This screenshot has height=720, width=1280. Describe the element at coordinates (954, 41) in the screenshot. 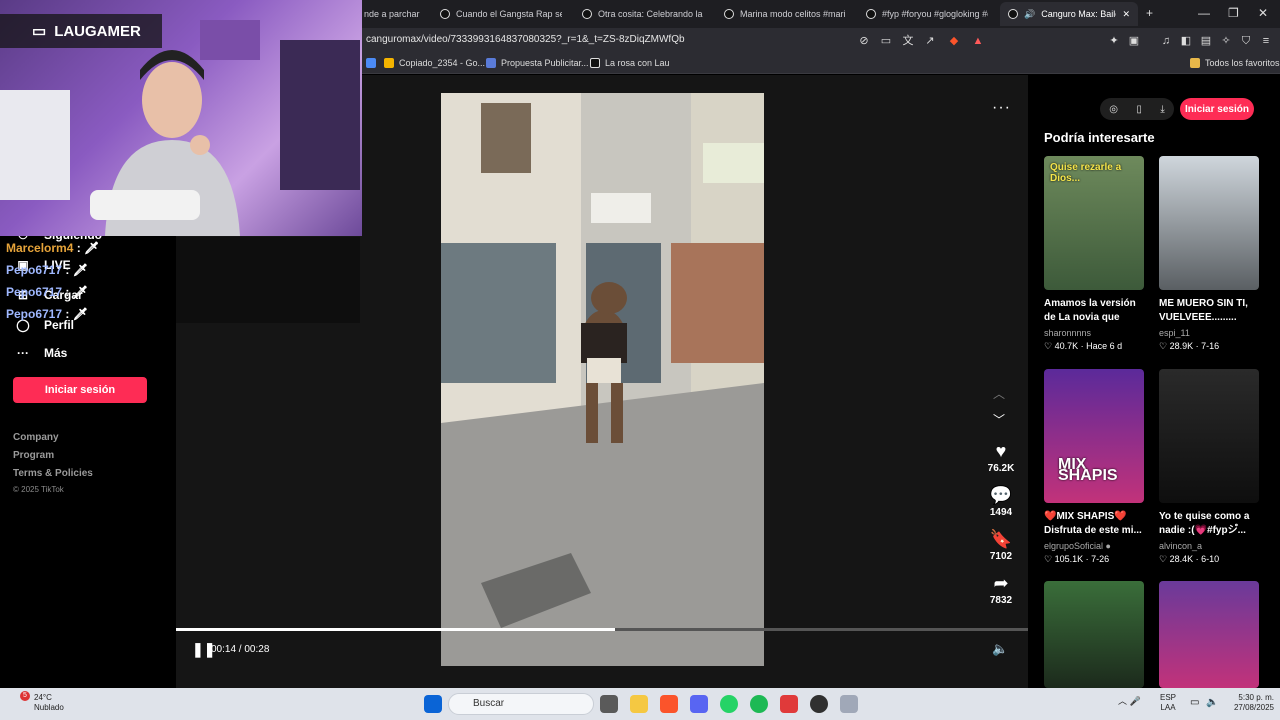

I see `brave-shield-icon: ◆` at that location.